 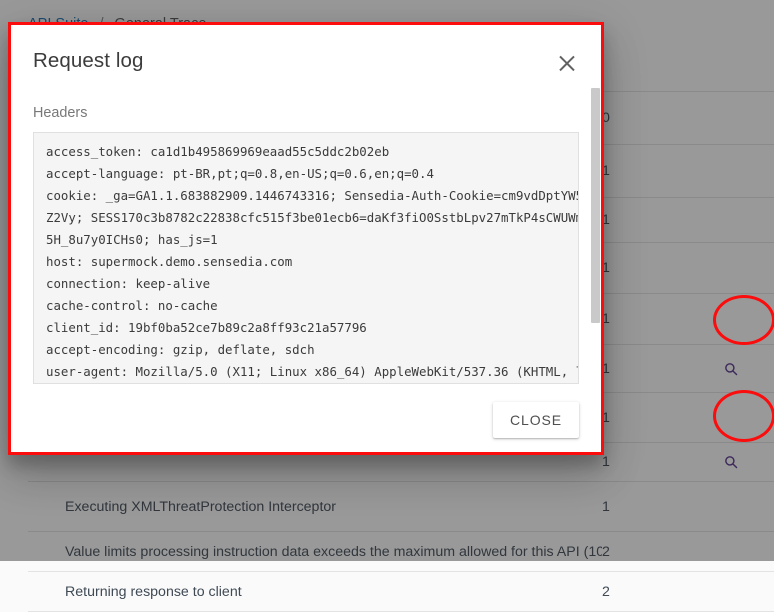 I want to click on dialog-scrollbar-track, so click(x=595, y=213).